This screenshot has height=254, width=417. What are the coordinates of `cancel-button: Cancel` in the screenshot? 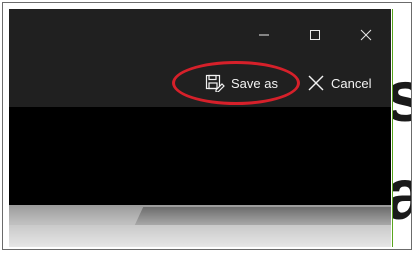 It's located at (339, 83).